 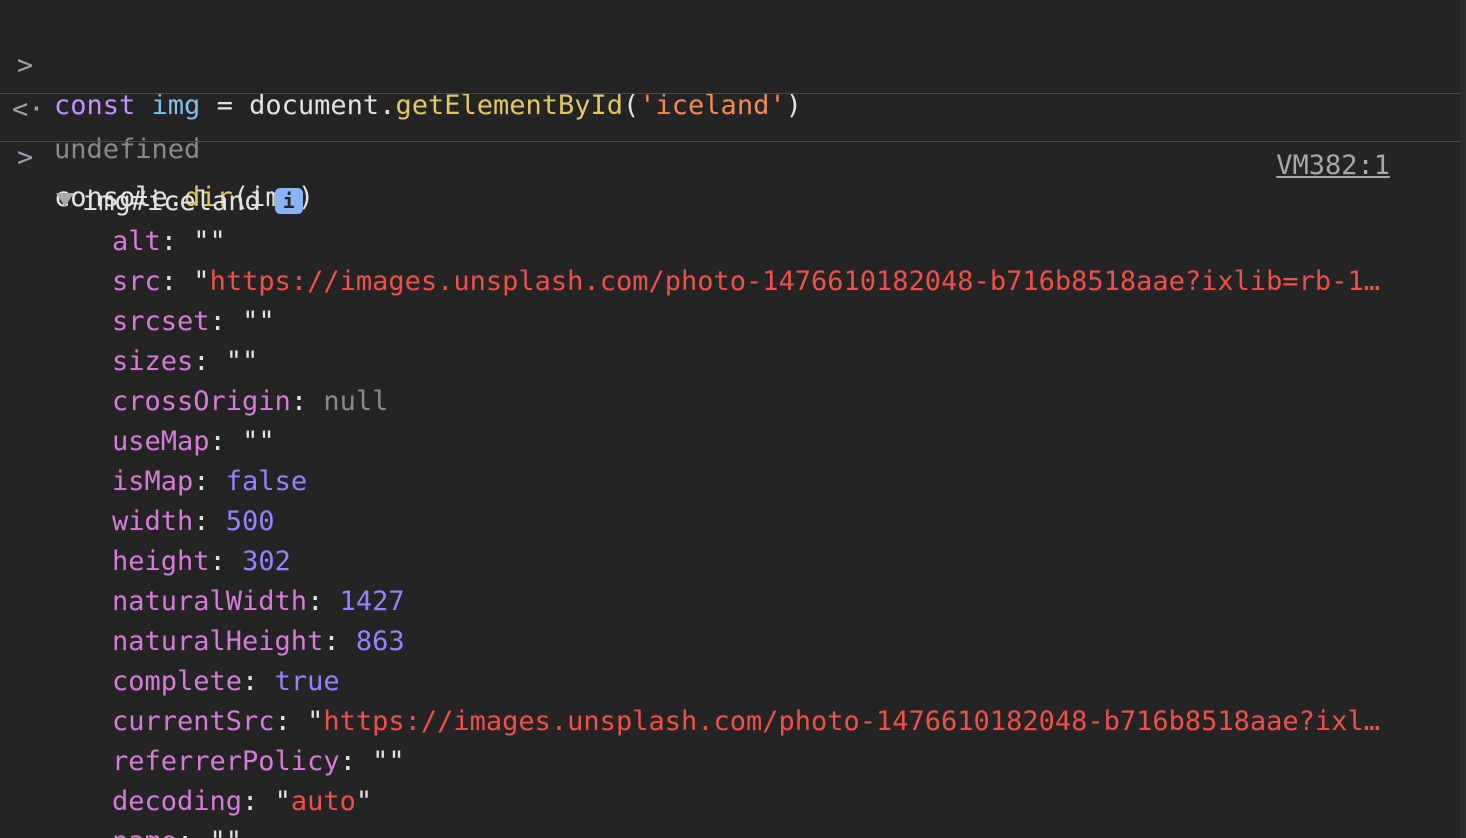 What do you see at coordinates (171, 201) in the screenshot?
I see `object-label: img#iceland` at bounding box center [171, 201].